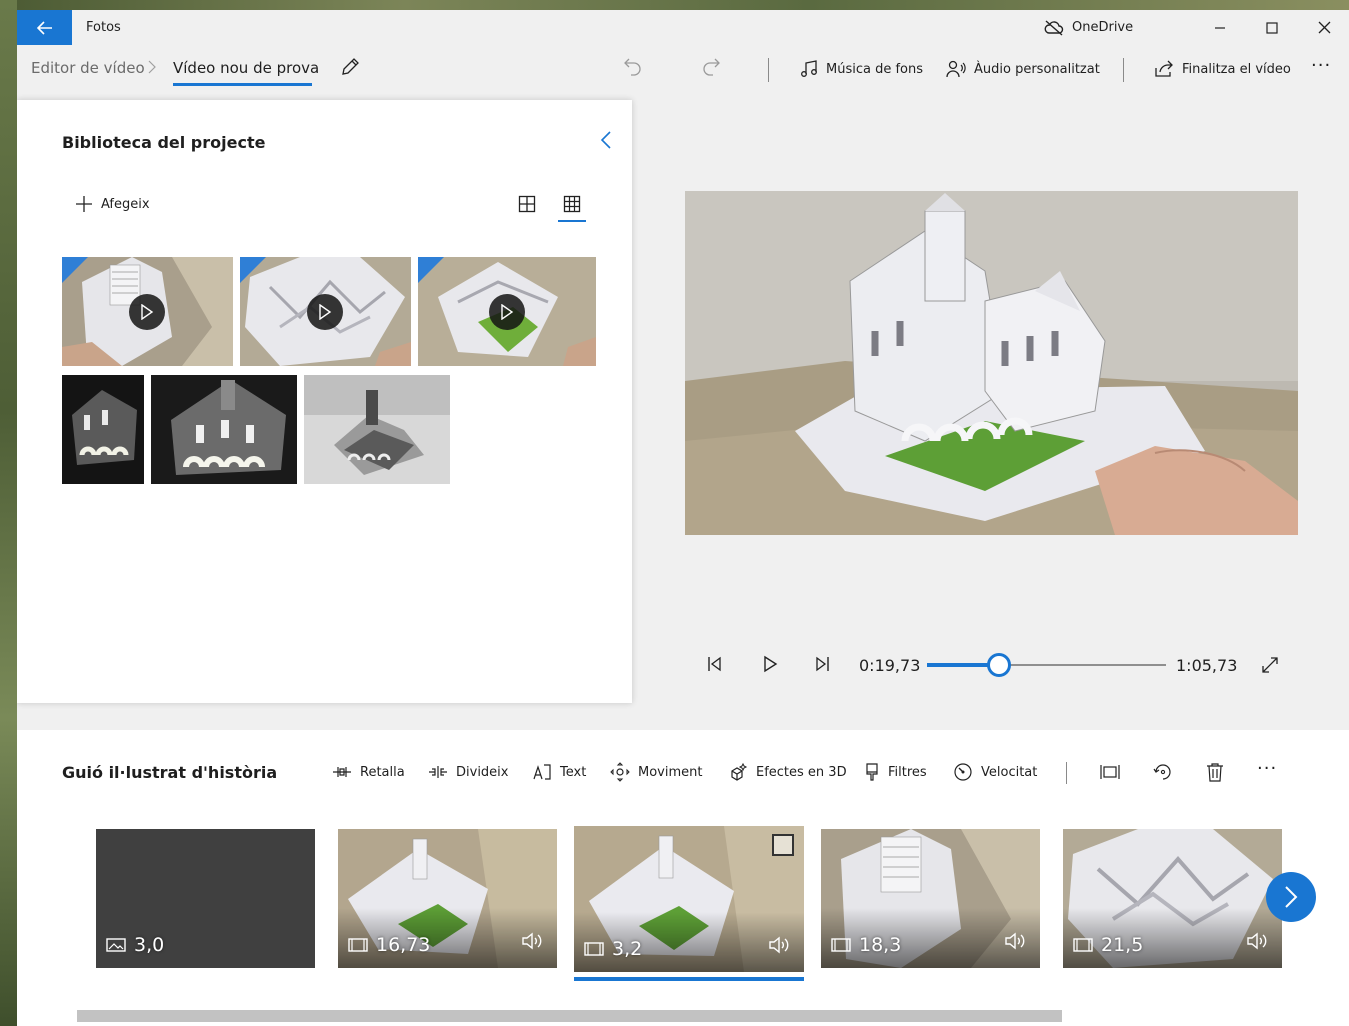 Image resolution: width=1349 pixels, height=1026 pixels. Describe the element at coordinates (783, 845) in the screenshot. I see `clip-select-checkbox` at that location.